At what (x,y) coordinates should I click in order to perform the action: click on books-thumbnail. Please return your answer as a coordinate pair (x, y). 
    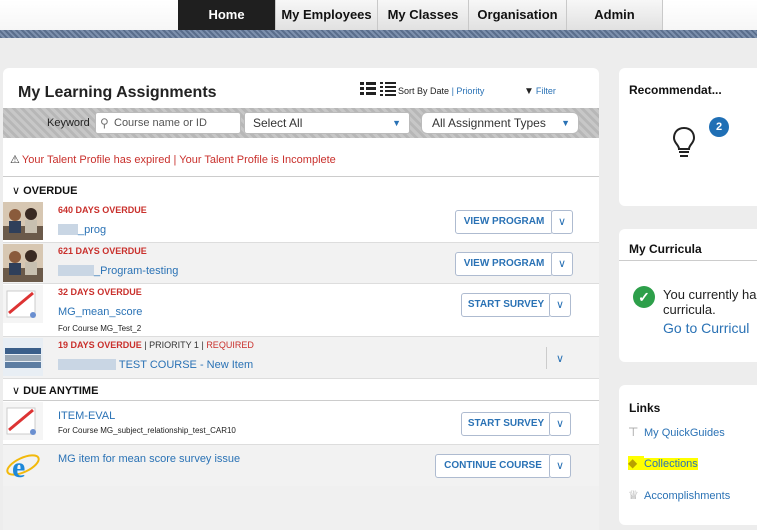
    Looking at the image, I should click on (23, 357).